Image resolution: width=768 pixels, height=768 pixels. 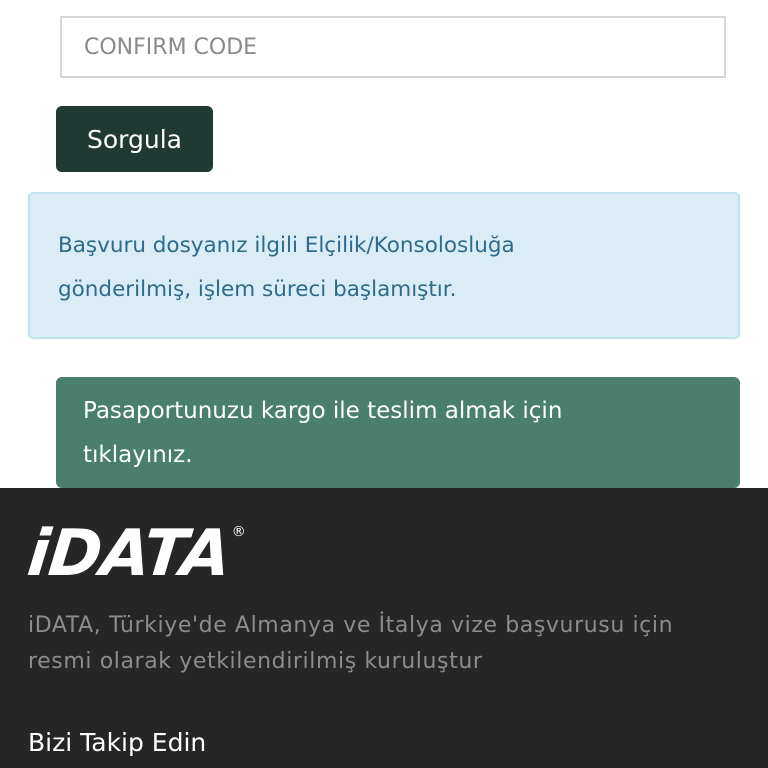 What do you see at coordinates (138, 455) in the screenshot?
I see `cargo-button-line2: tıklayınız.` at bounding box center [138, 455].